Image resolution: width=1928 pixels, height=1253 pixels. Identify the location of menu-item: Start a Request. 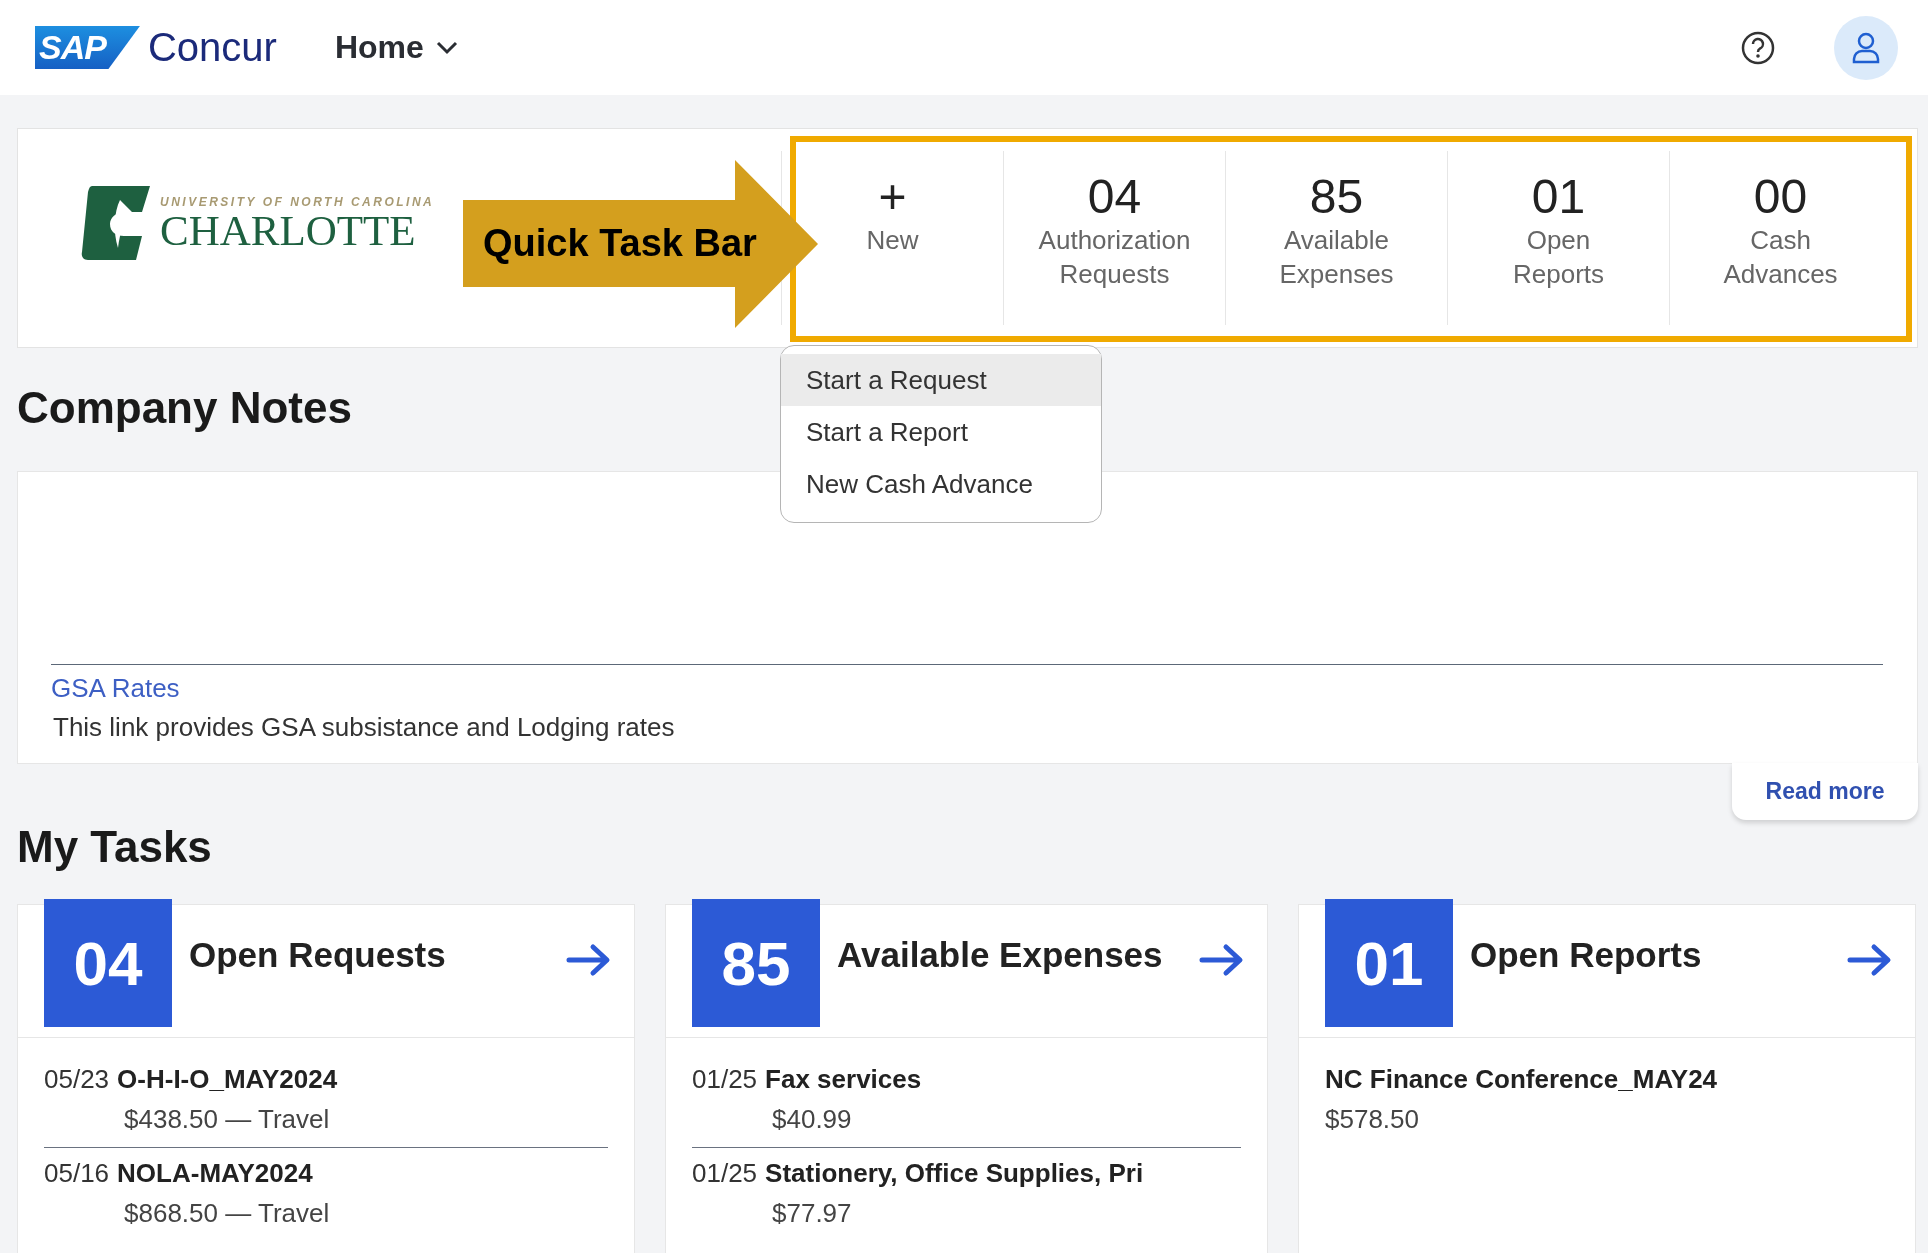
(941, 380).